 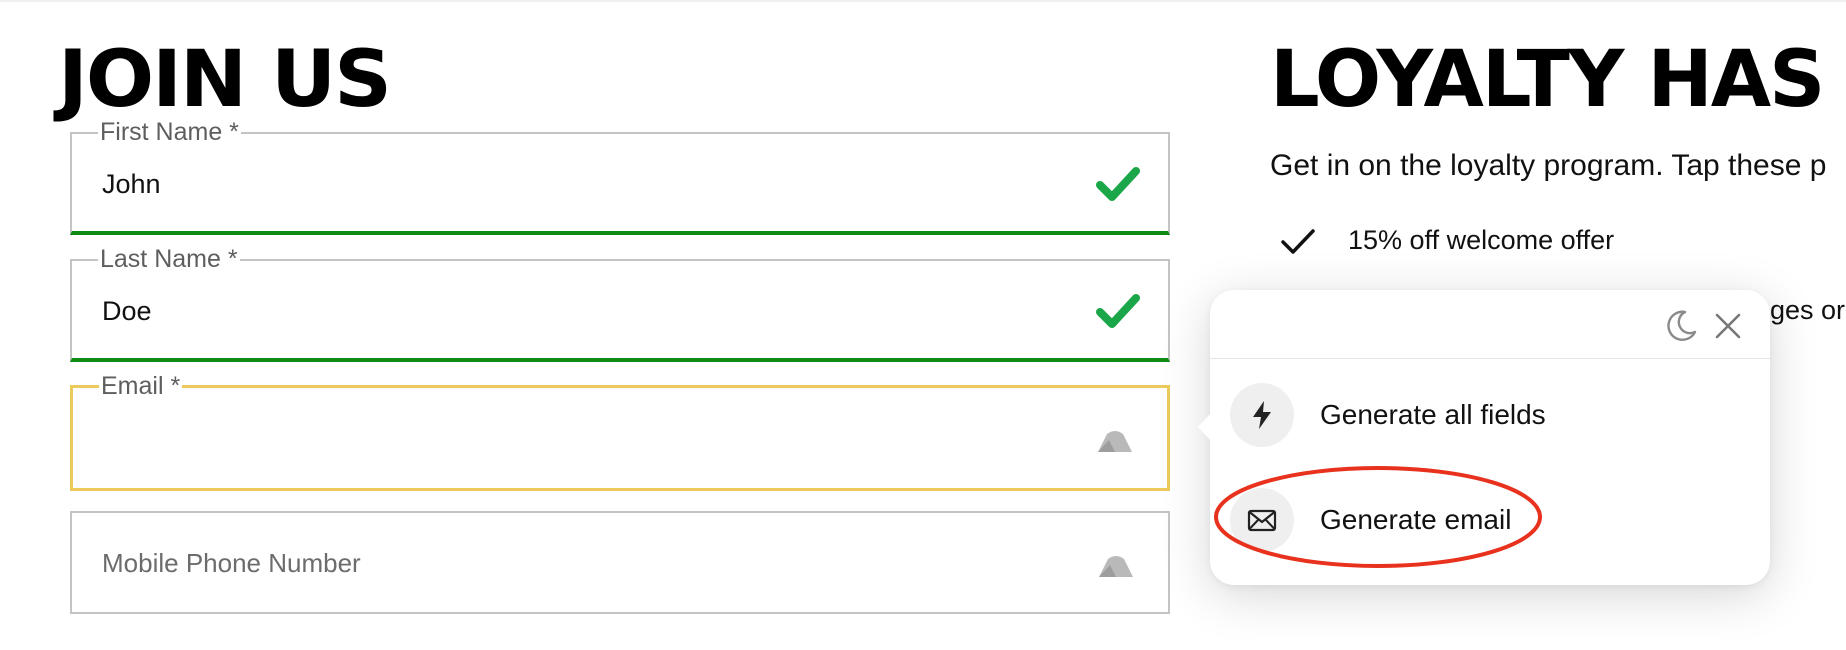 What do you see at coordinates (225, 80) in the screenshot?
I see `join-us-heading: JOIN US` at bounding box center [225, 80].